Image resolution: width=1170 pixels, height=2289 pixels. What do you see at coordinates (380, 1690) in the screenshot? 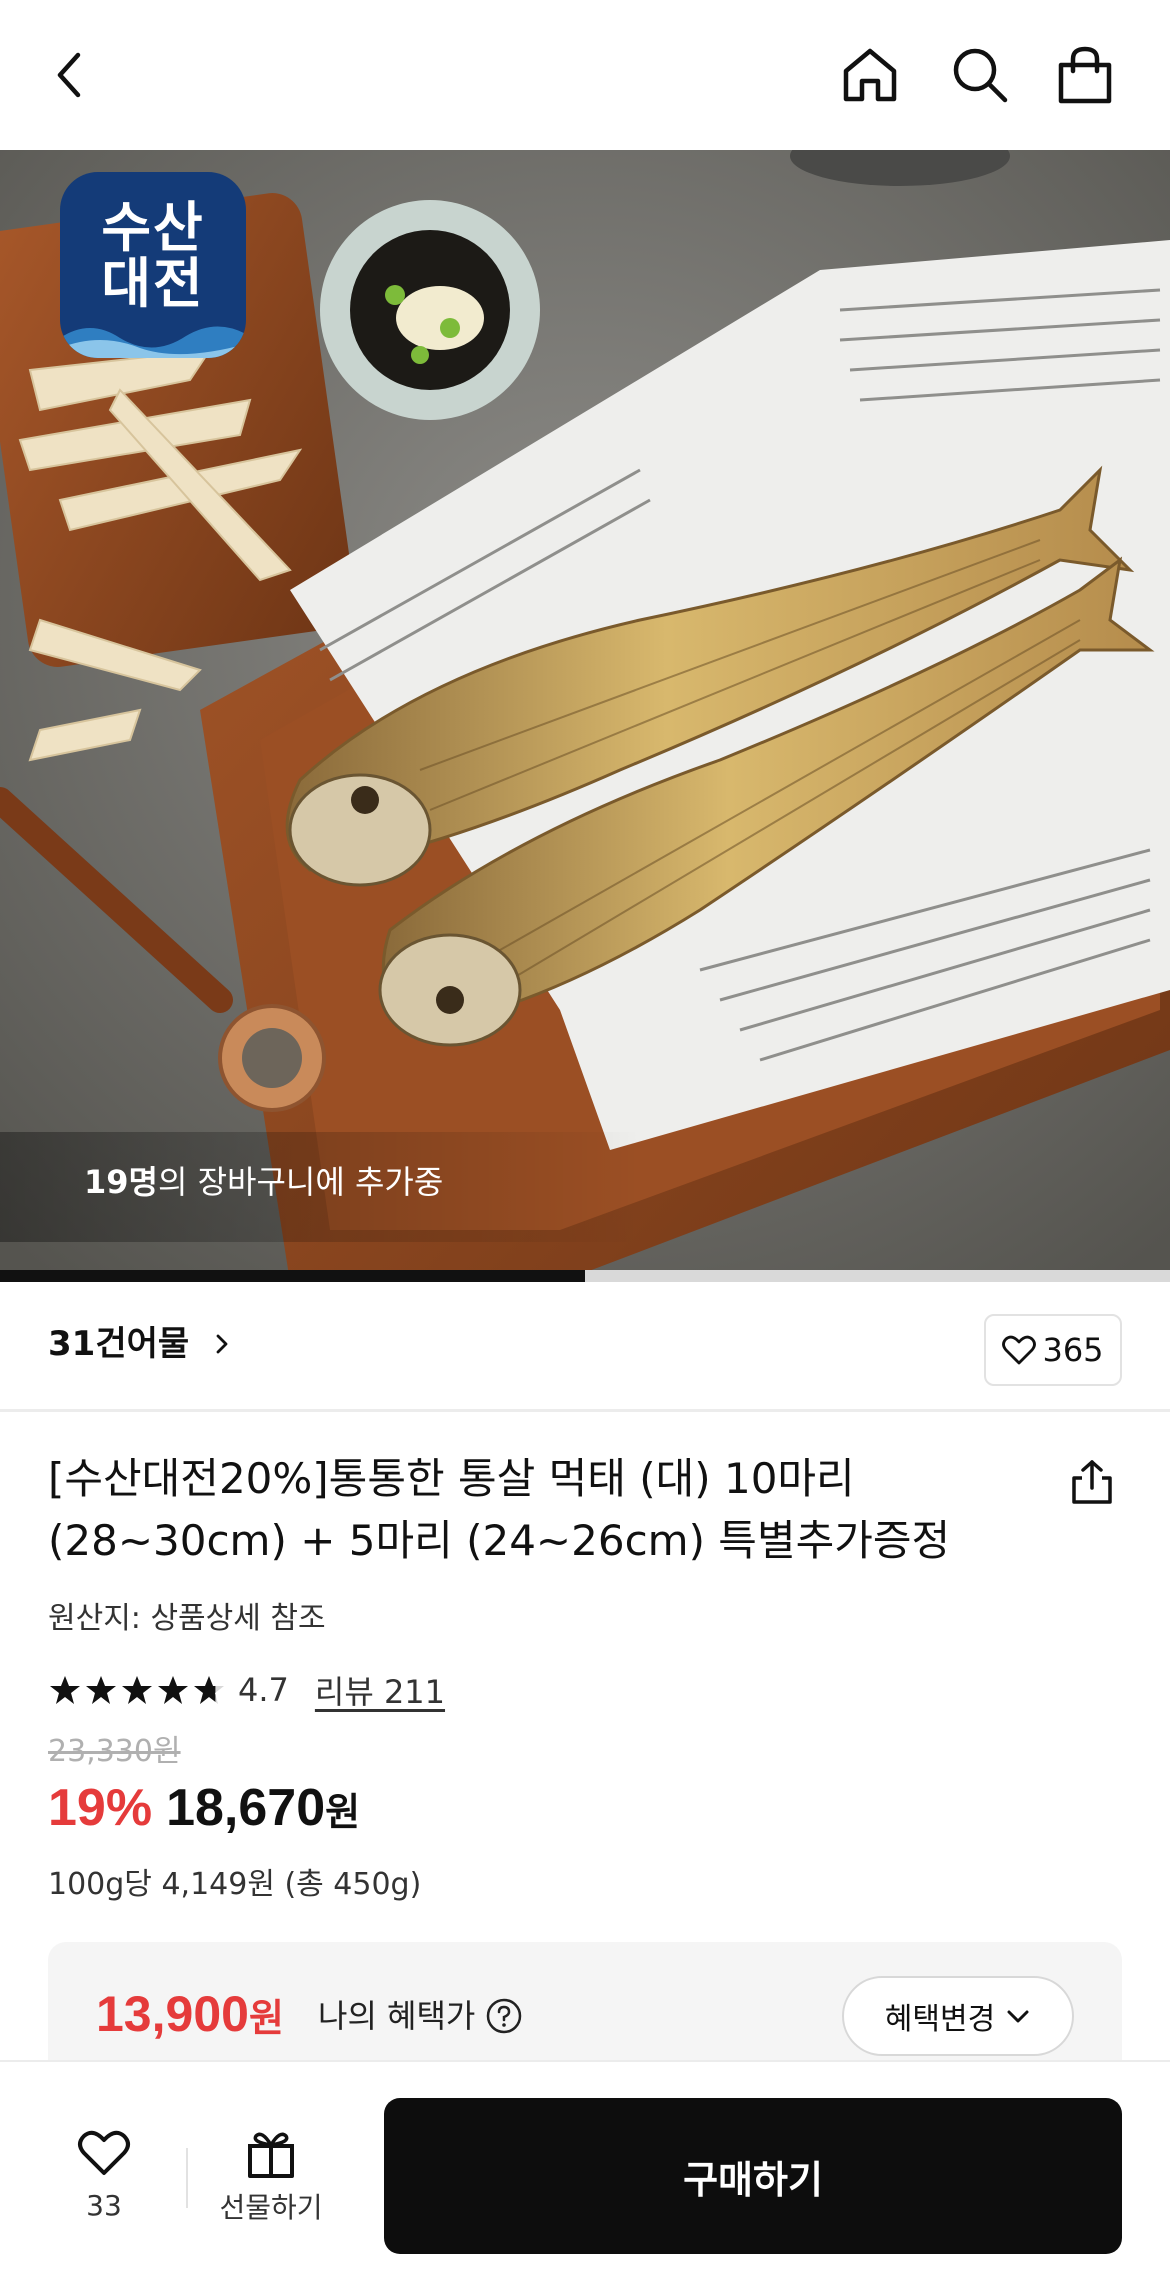
I see `review-link: 리뷰 211` at bounding box center [380, 1690].